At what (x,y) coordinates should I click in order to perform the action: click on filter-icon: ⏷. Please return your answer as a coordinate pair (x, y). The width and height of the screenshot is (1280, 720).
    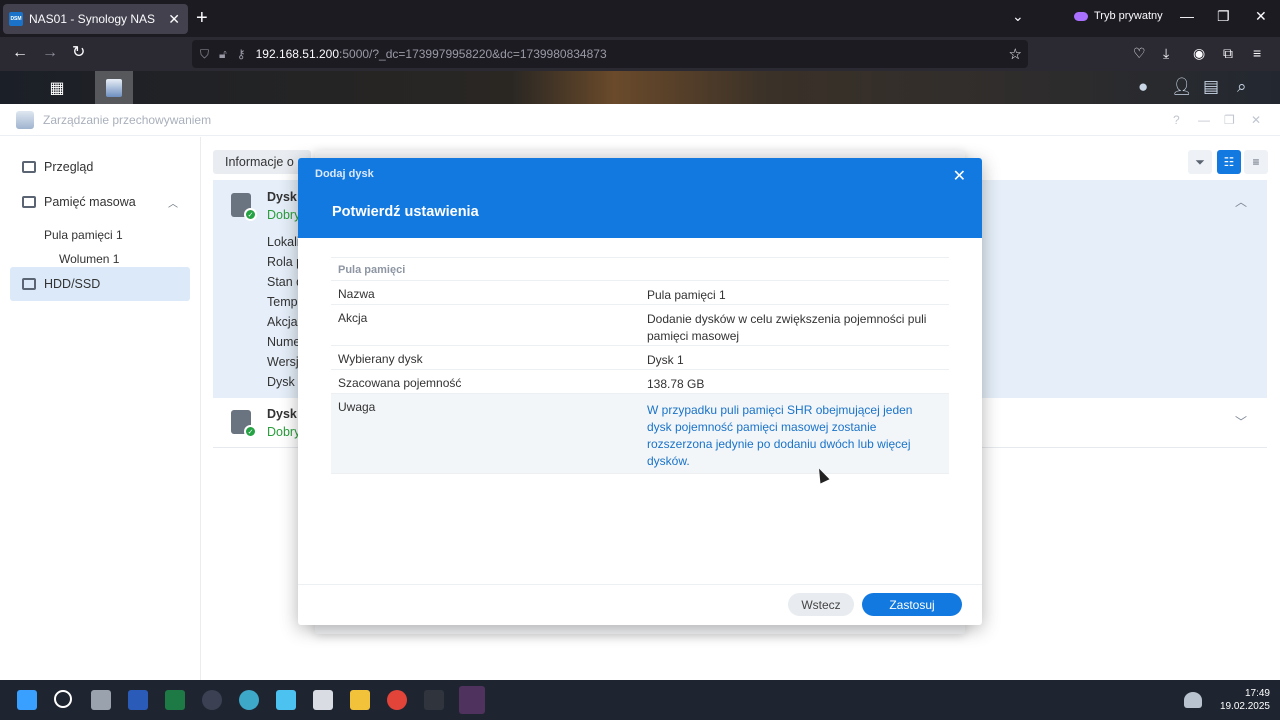
    Looking at the image, I should click on (1200, 162).